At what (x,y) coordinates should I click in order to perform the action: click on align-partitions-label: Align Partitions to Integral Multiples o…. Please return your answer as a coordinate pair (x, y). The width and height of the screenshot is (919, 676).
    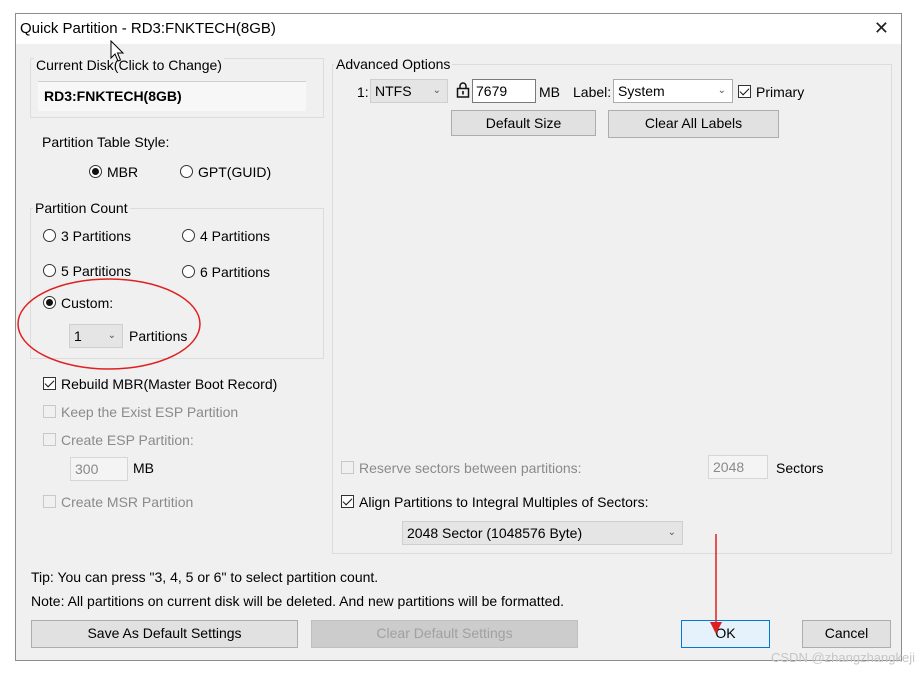
    Looking at the image, I should click on (504, 502).